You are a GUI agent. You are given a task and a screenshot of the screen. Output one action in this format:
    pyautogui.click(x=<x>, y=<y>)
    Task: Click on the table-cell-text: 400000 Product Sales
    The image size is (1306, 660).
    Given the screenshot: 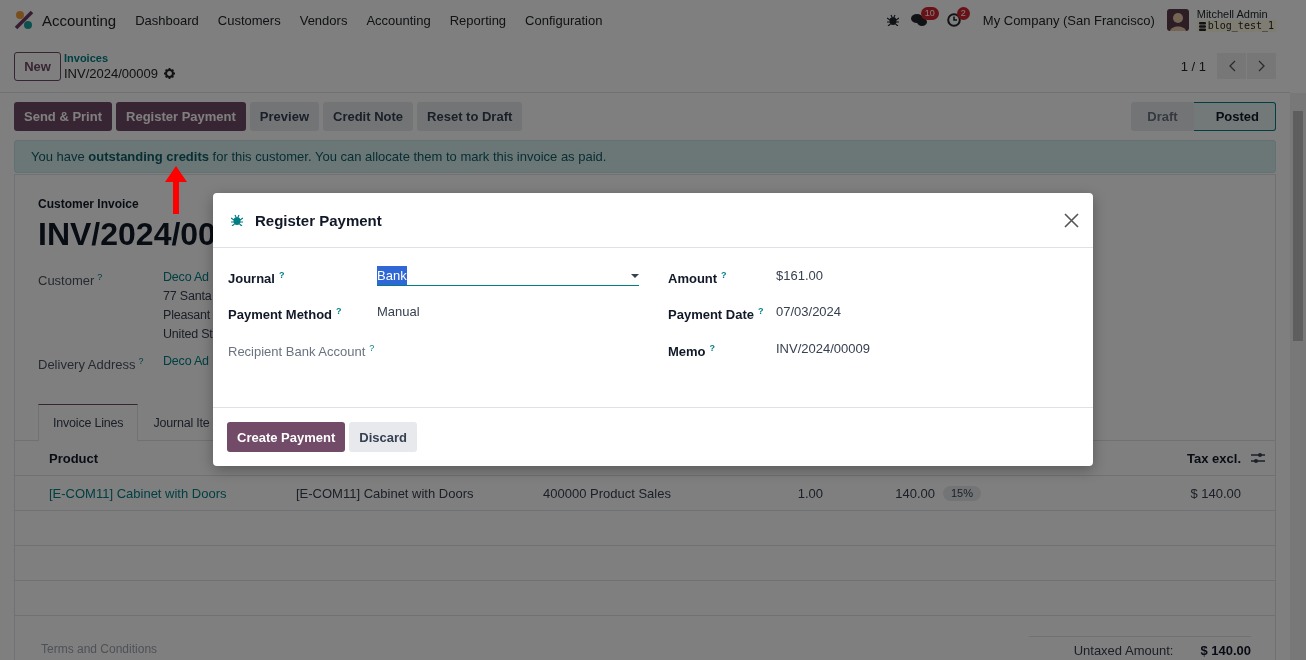 What is the action you would take?
    pyautogui.click(x=607, y=493)
    